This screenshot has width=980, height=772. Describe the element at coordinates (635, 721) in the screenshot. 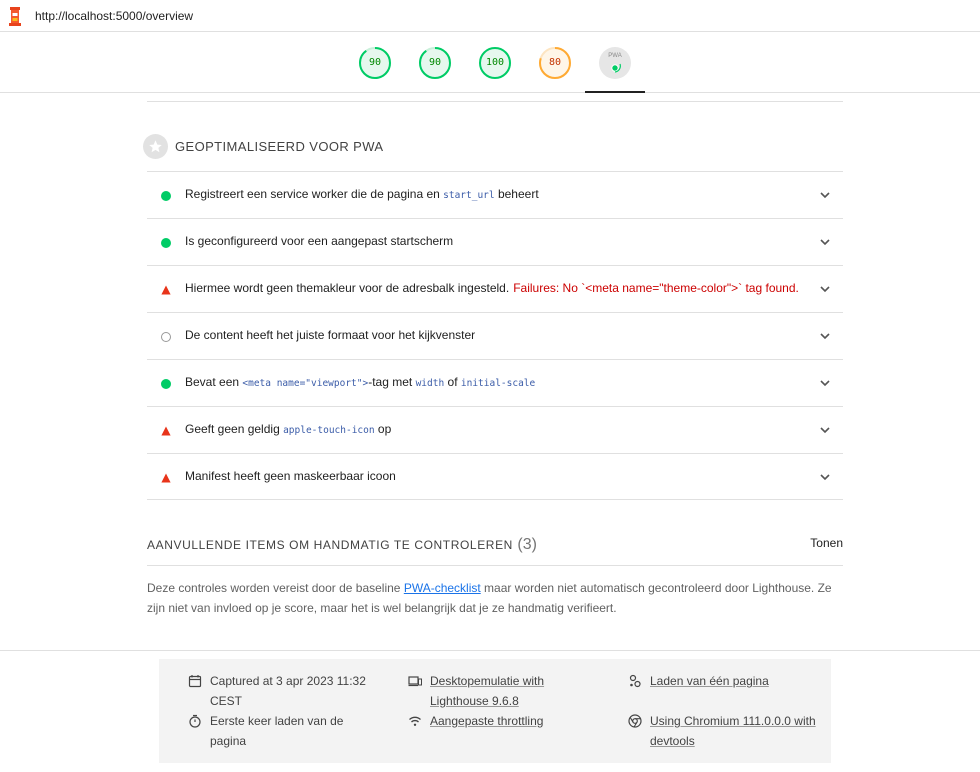

I see `chrome-icon` at that location.